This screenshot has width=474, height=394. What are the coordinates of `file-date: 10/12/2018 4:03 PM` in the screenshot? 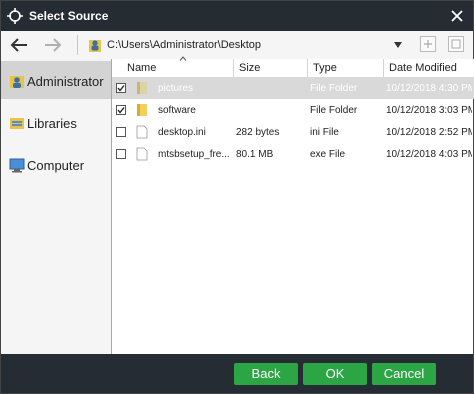 It's located at (429, 154).